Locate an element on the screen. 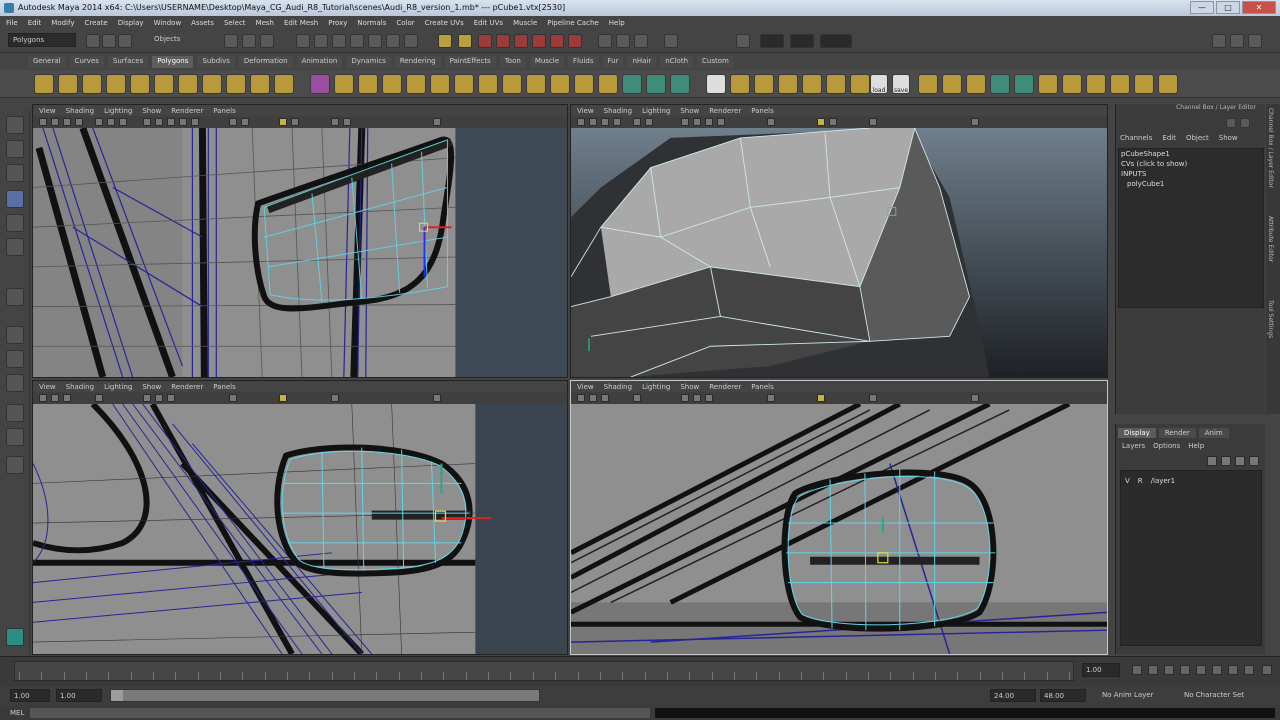 The image size is (1280, 720). snap-view-plane-icon is located at coordinates (539, 41).